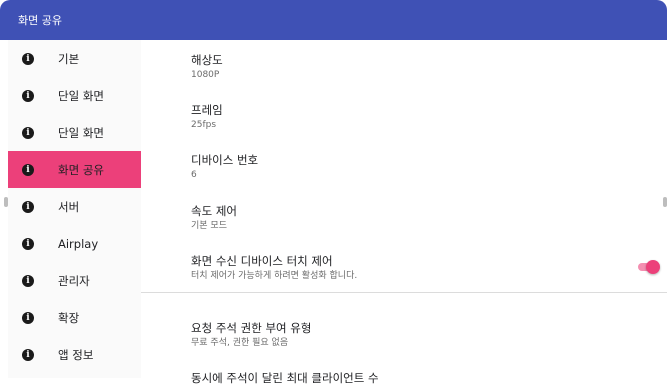 Image resolution: width=667 pixels, height=385 pixels. Describe the element at coordinates (404, 292) in the screenshot. I see `section-divider` at that location.